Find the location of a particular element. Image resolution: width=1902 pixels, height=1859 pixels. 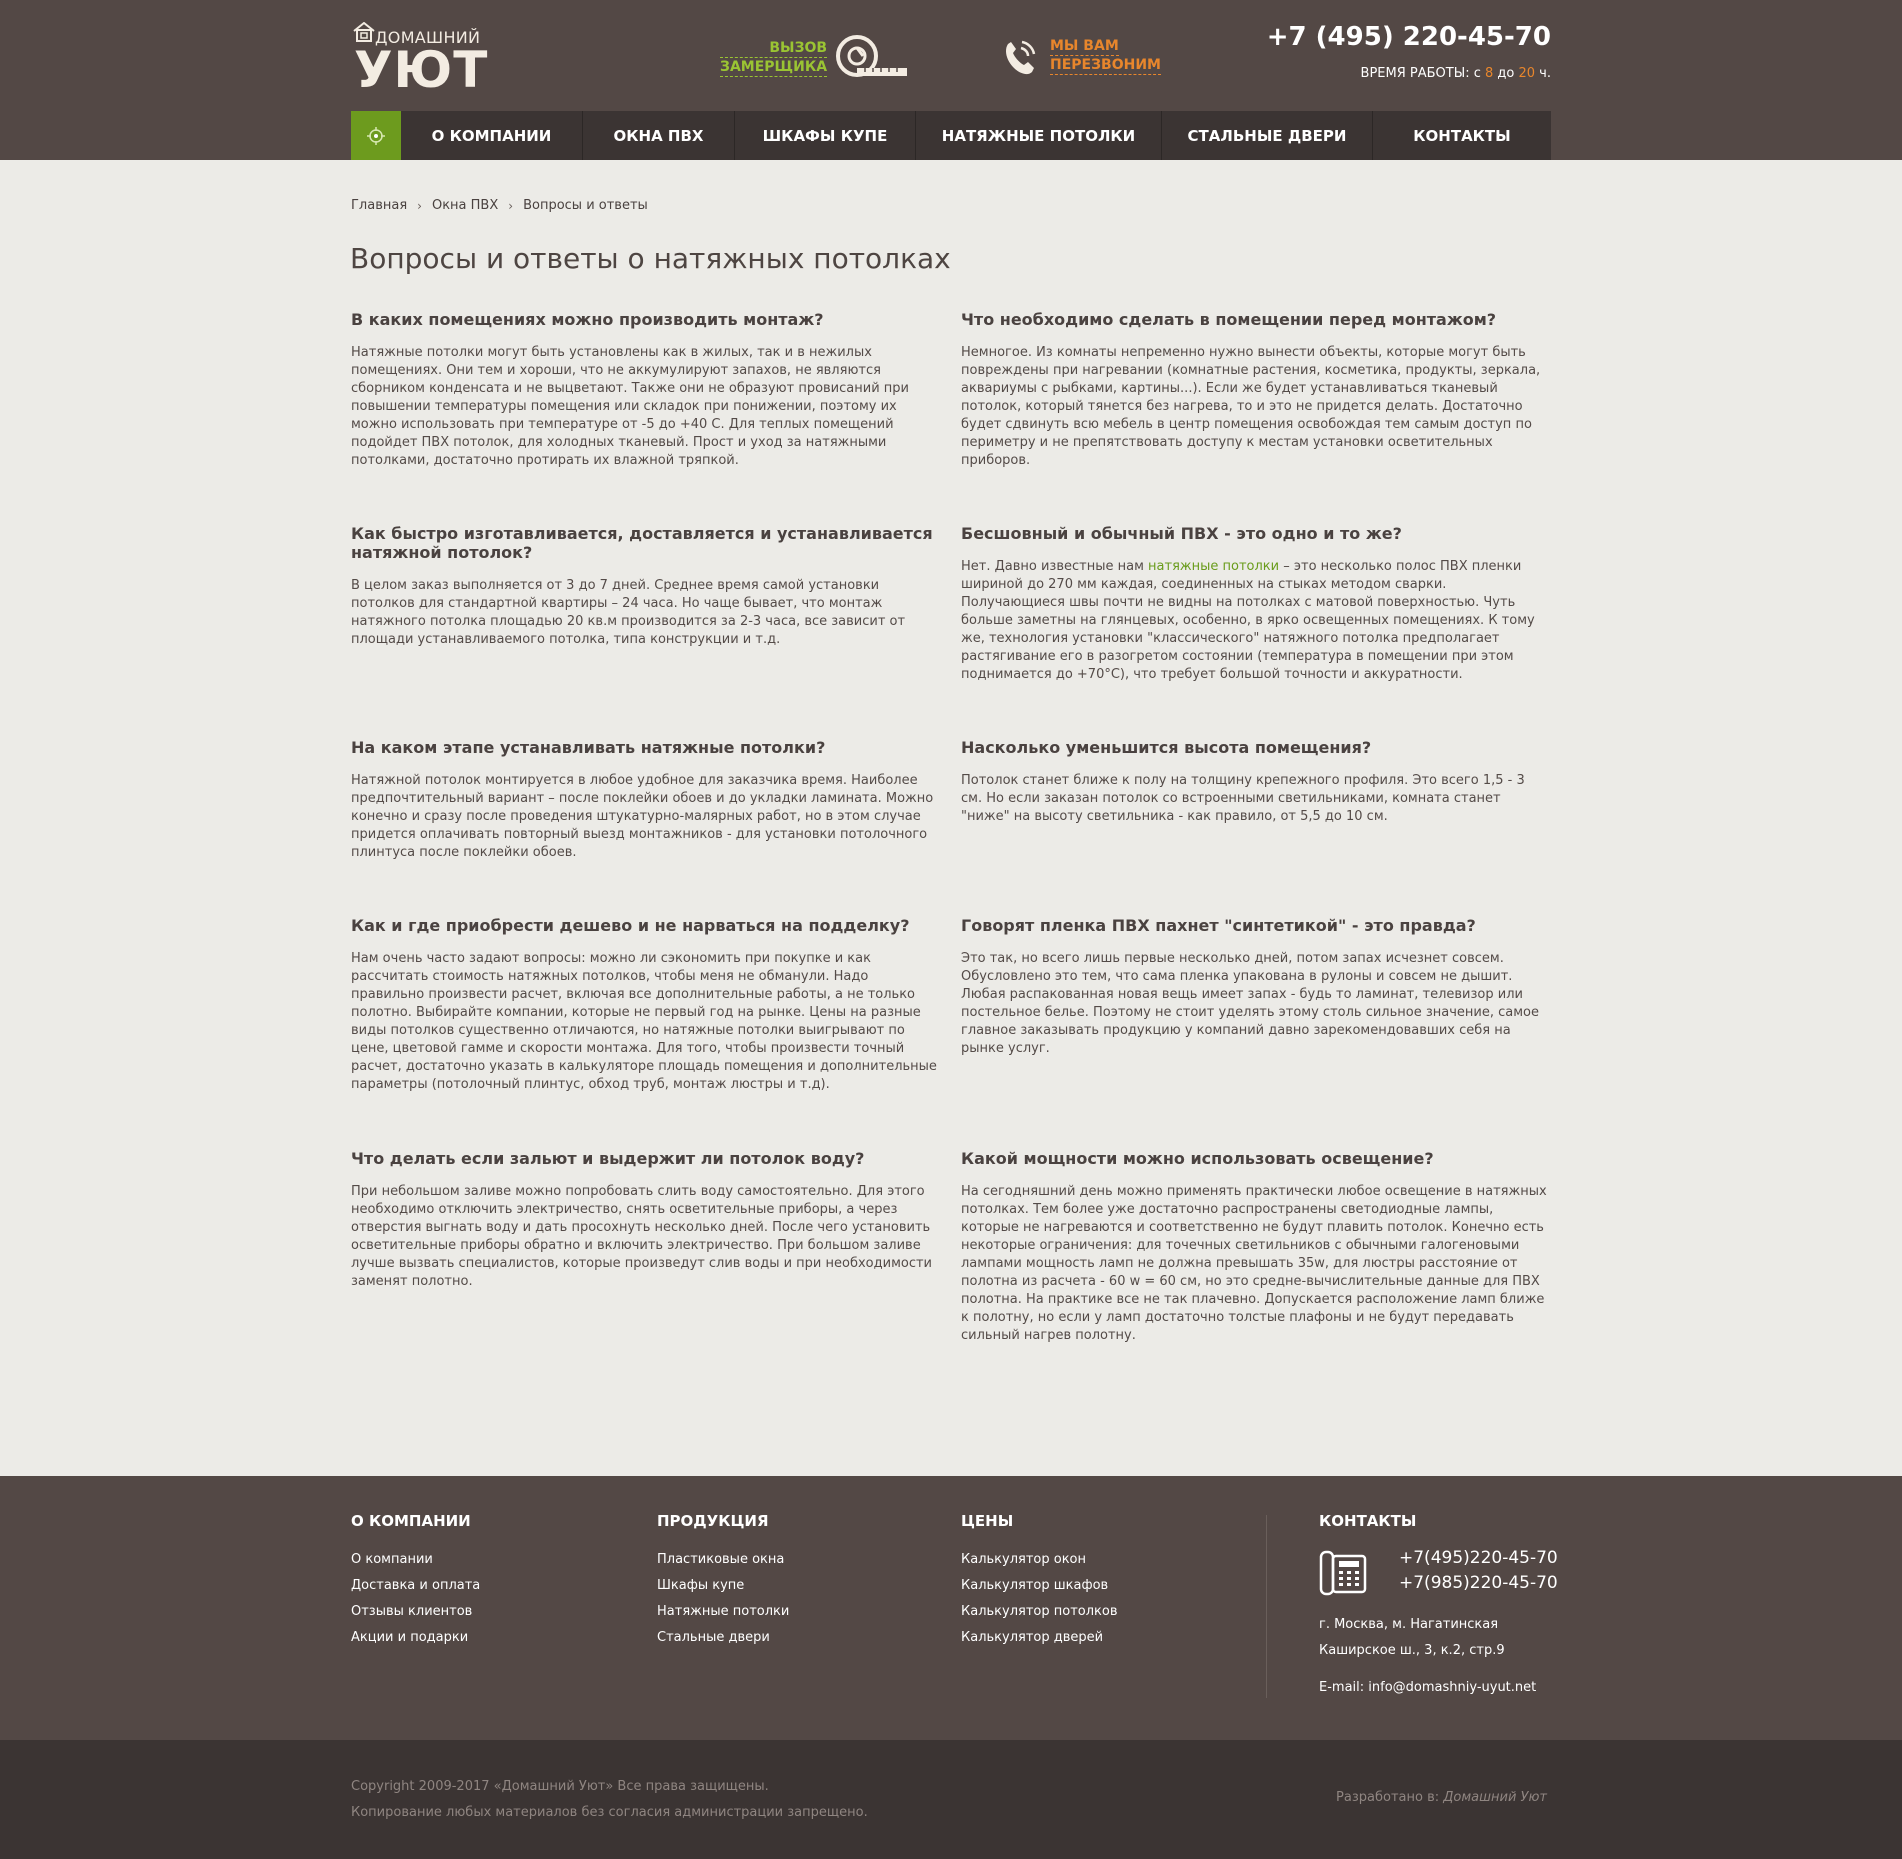

footer-phone-1: +7(495)220-45-70 is located at coordinates (1478, 1558).